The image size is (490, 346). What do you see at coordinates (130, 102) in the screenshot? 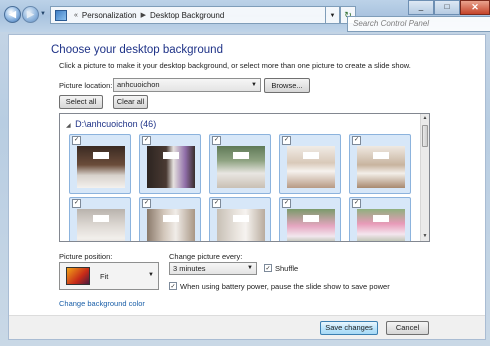
I see `clear-all-button: Clear all` at bounding box center [130, 102].